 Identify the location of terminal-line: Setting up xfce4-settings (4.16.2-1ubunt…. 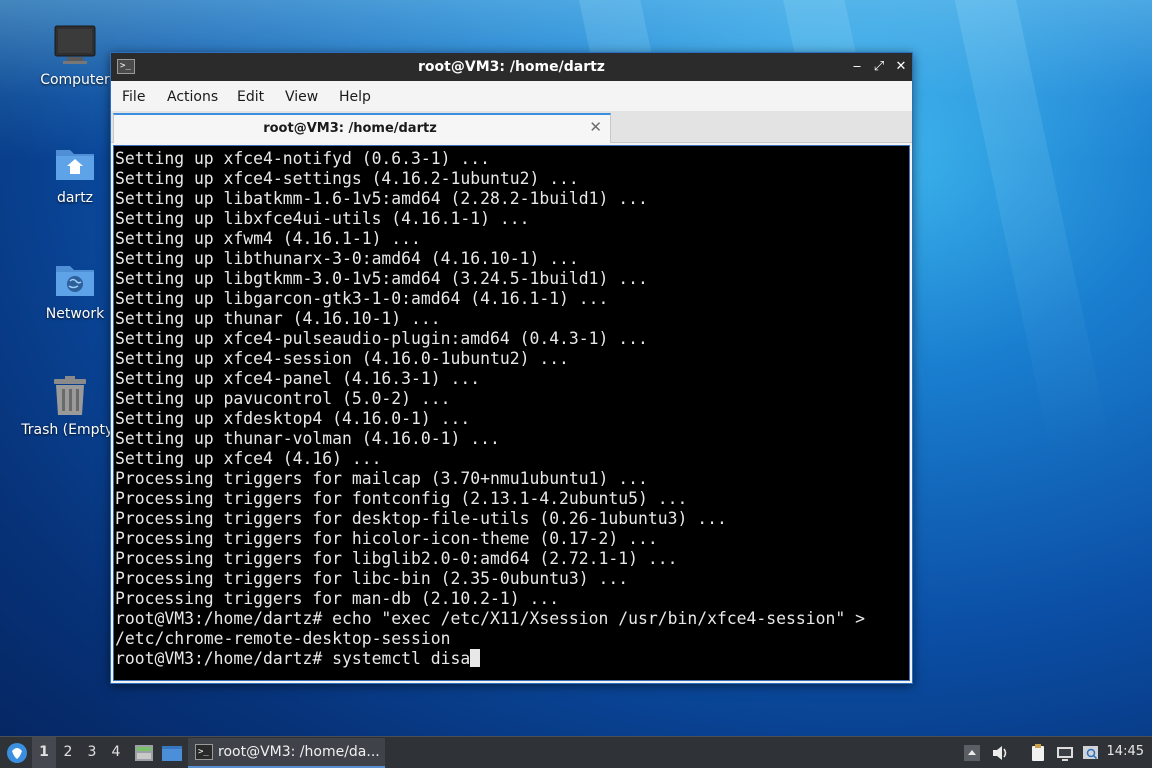
(347, 178).